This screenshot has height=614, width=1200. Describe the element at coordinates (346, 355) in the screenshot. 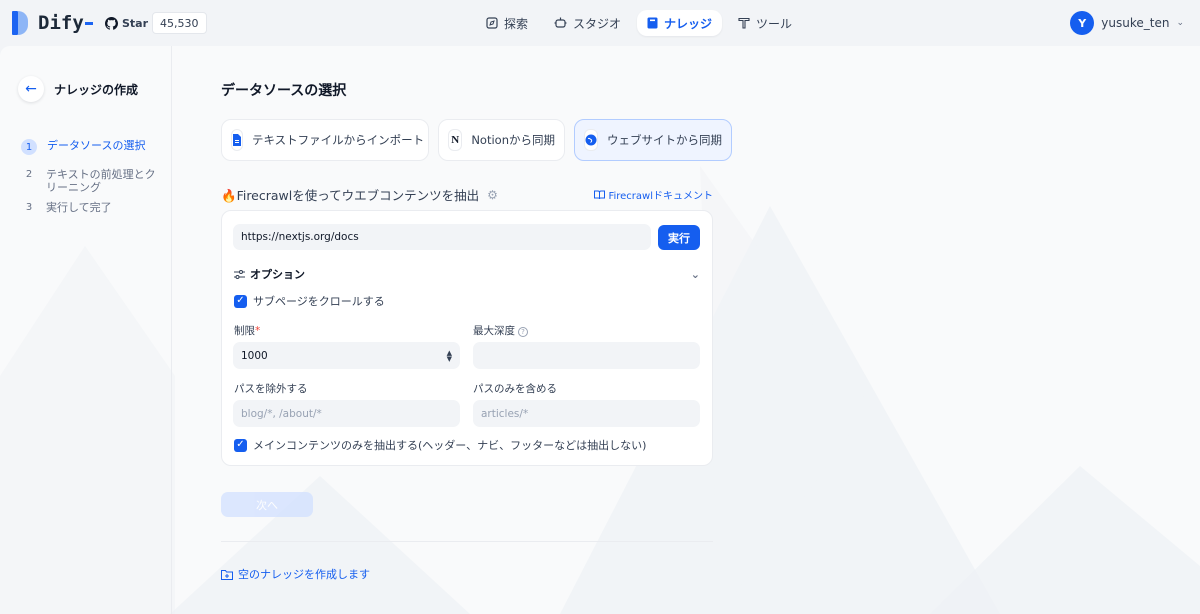

I see `limit-input: 1000 ▲ ▼` at that location.